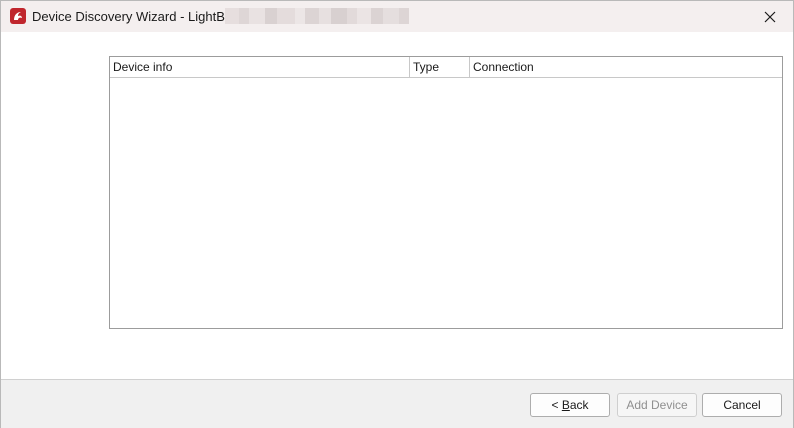 This screenshot has width=794, height=428. I want to click on back-button-mnemonic: B, so click(565, 405).